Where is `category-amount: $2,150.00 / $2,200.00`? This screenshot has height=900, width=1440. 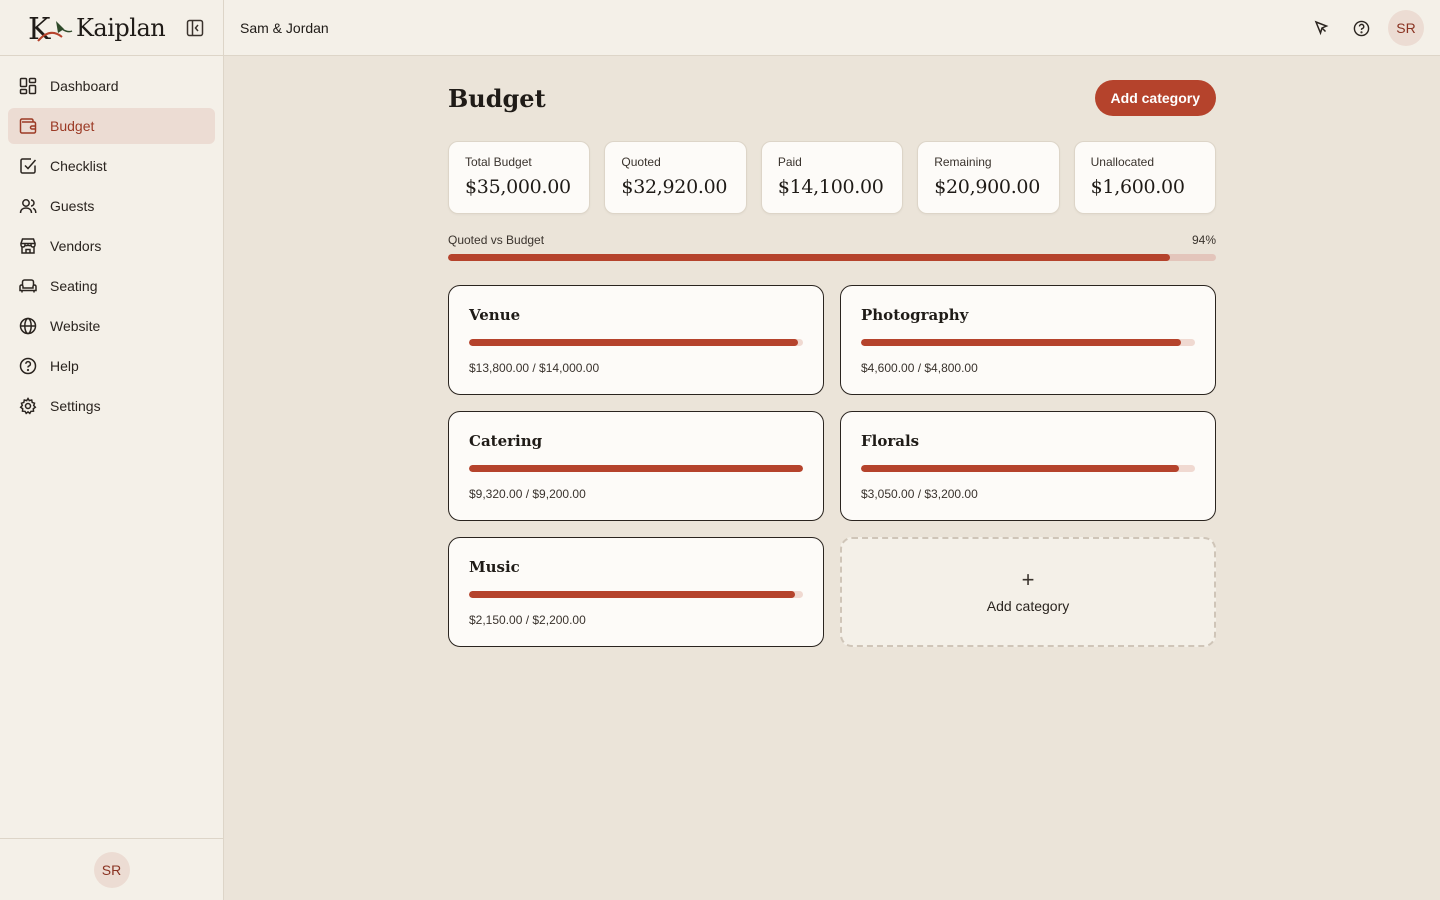
category-amount: $2,150.00 / $2,200.00 is located at coordinates (527, 620).